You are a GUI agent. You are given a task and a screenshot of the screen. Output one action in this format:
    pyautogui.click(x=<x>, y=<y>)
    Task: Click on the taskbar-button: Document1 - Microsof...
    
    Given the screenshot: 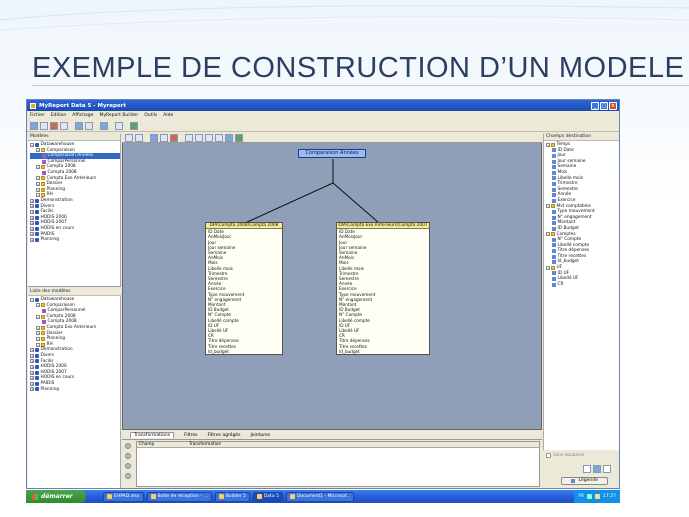 What is the action you would take?
    pyautogui.click(x=320, y=496)
    